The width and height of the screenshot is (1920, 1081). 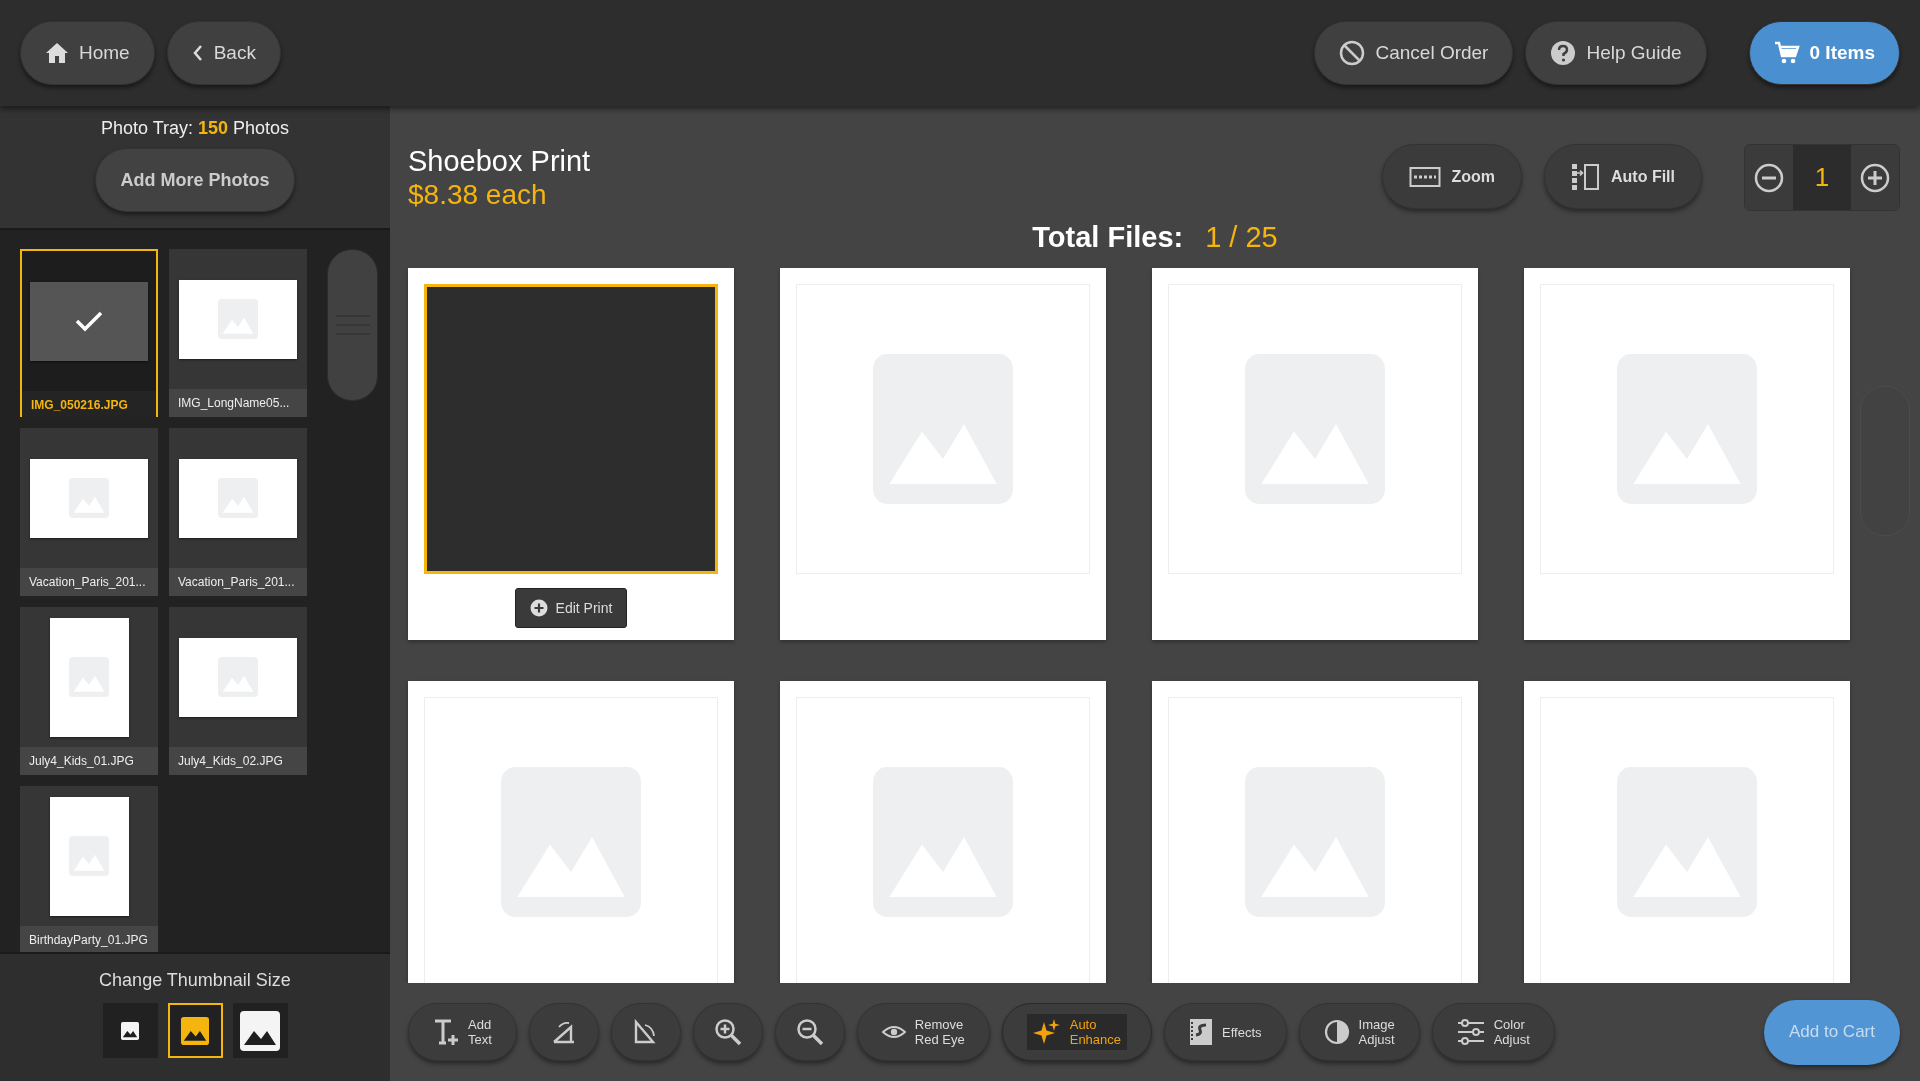 I want to click on total-files-label: Total Files:, so click(x=1108, y=237).